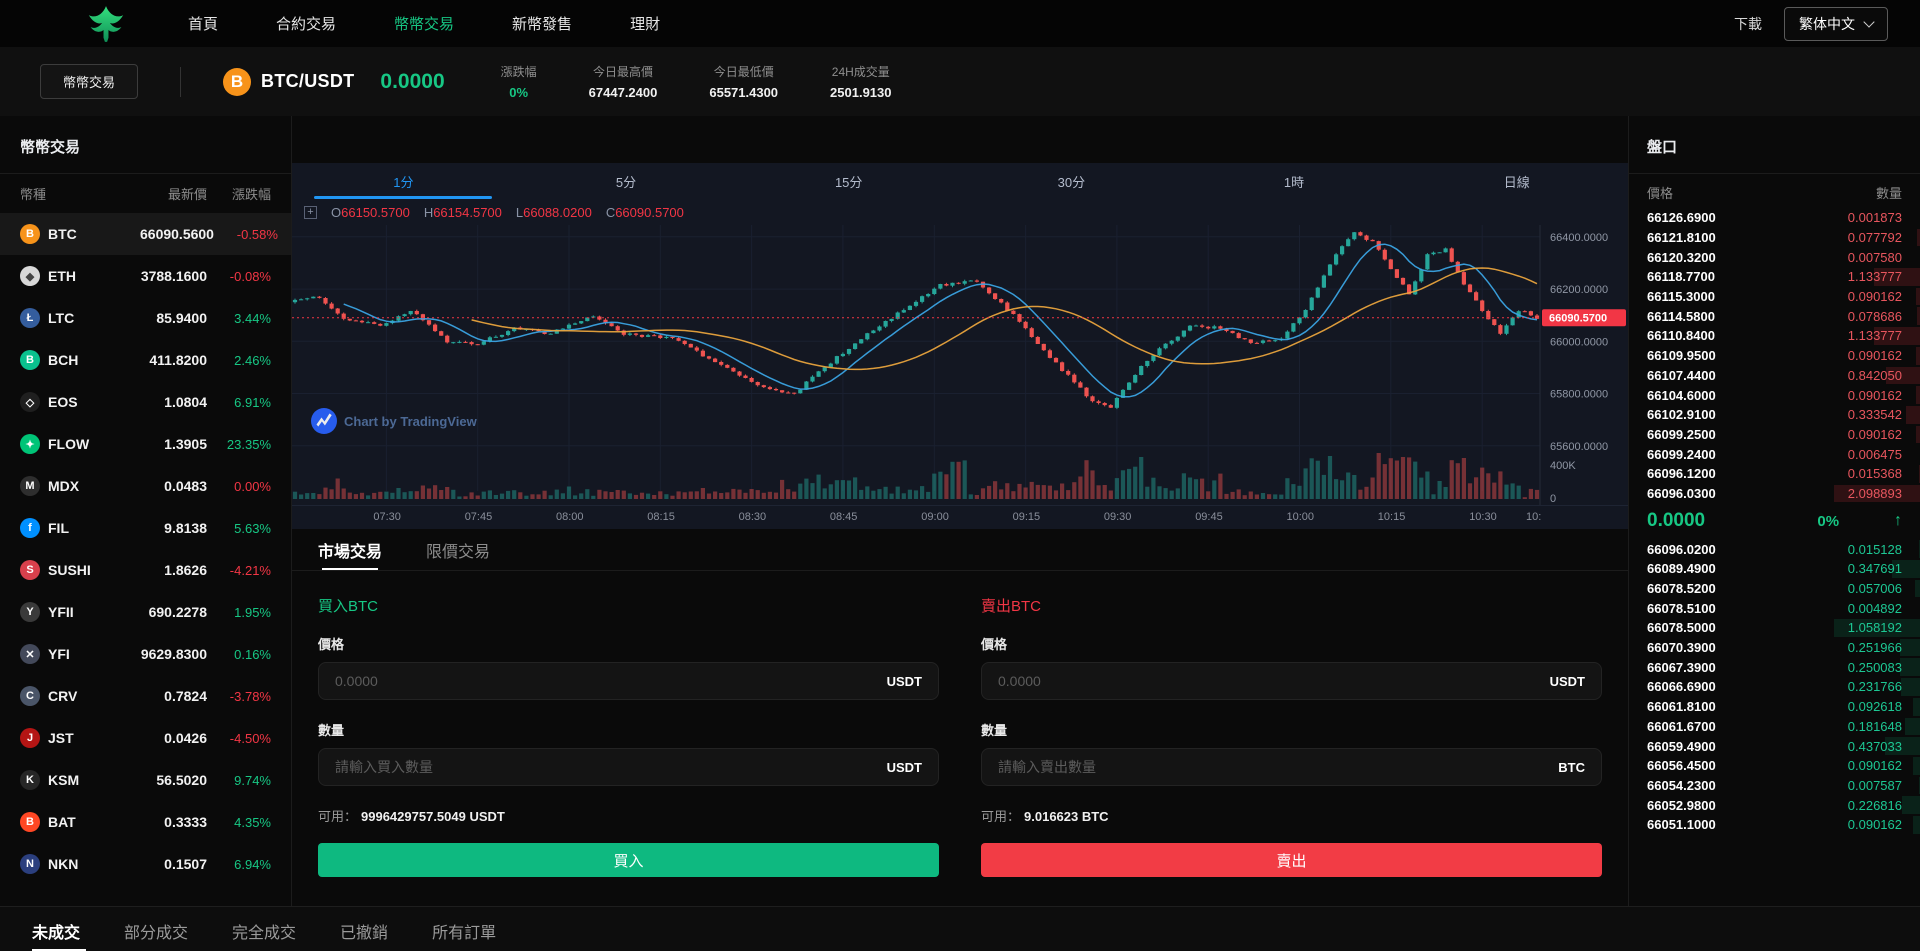  I want to click on buy-price-input, so click(611, 681).